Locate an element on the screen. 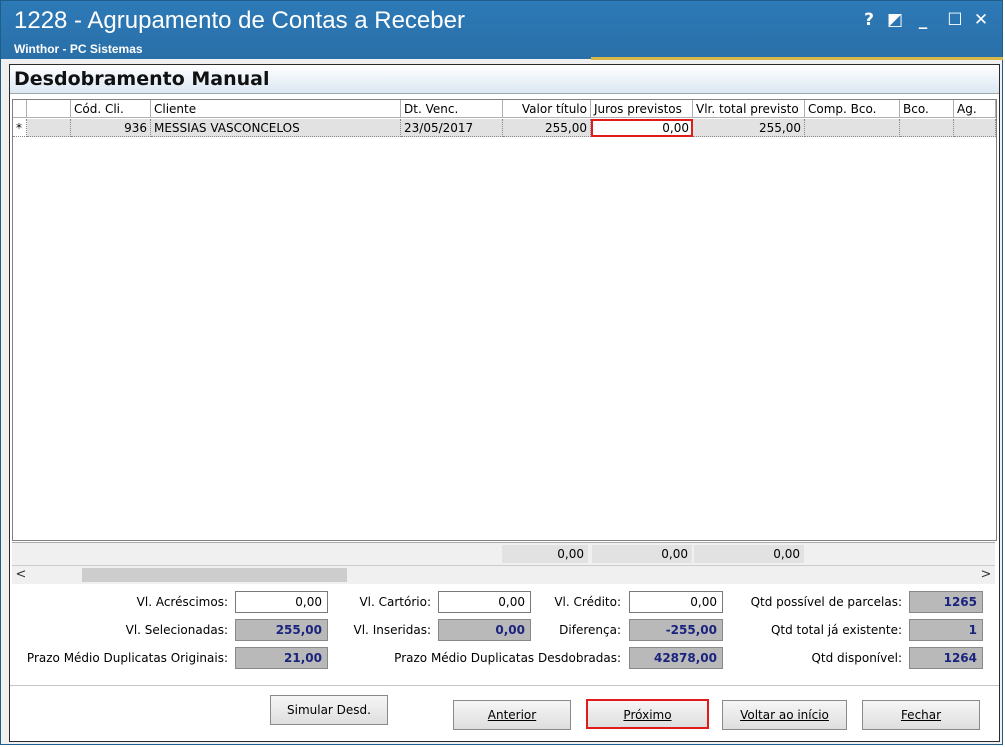 This screenshot has height=747, width=1005. total-juros-previstos: 0,00 is located at coordinates (642, 554).